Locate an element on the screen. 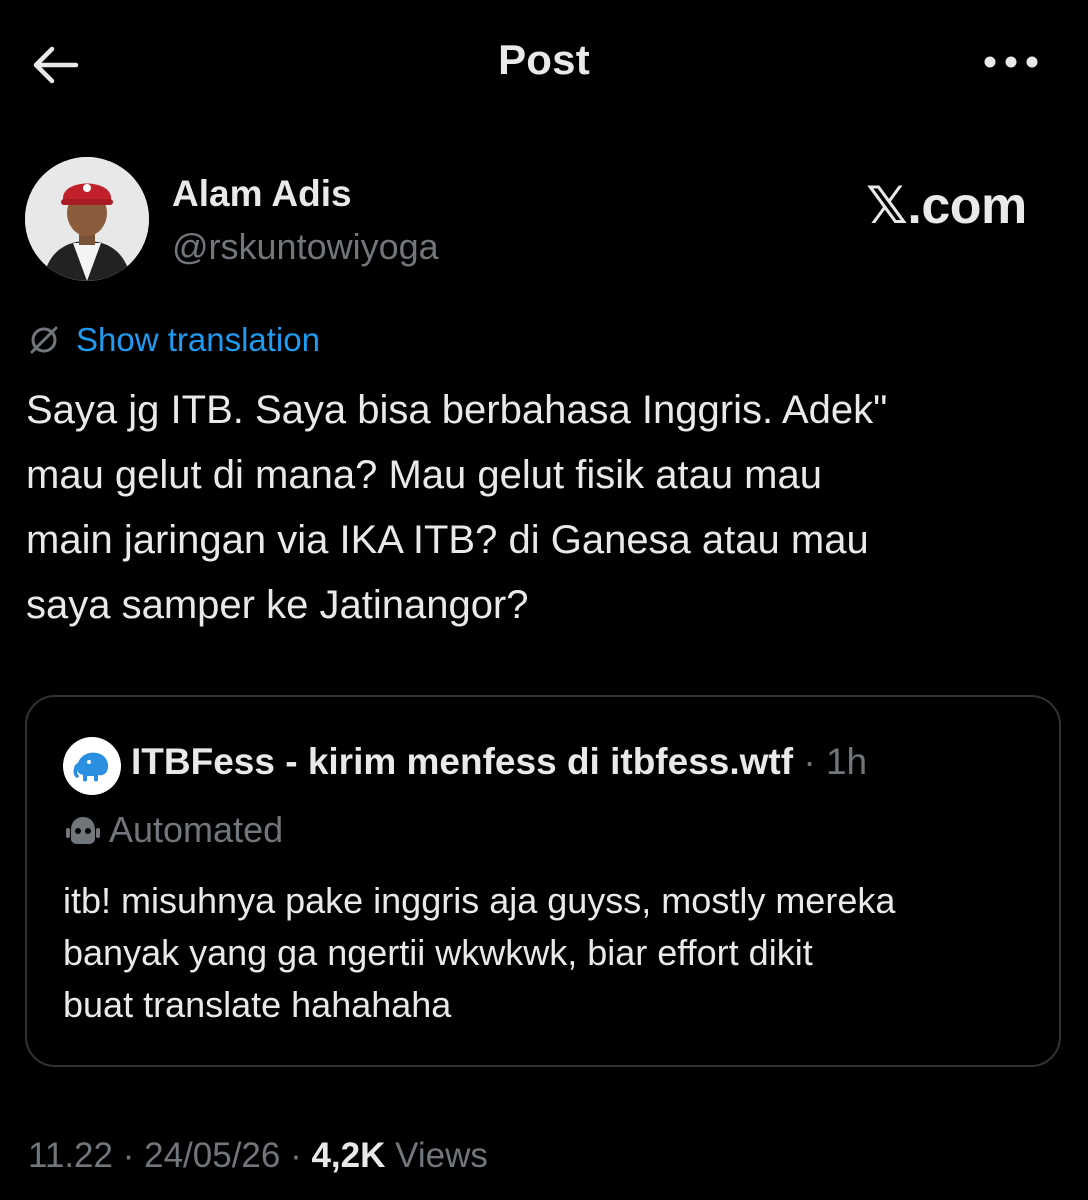 The height and width of the screenshot is (1200, 1088). show-translation-link: Show translation is located at coordinates (173, 340).